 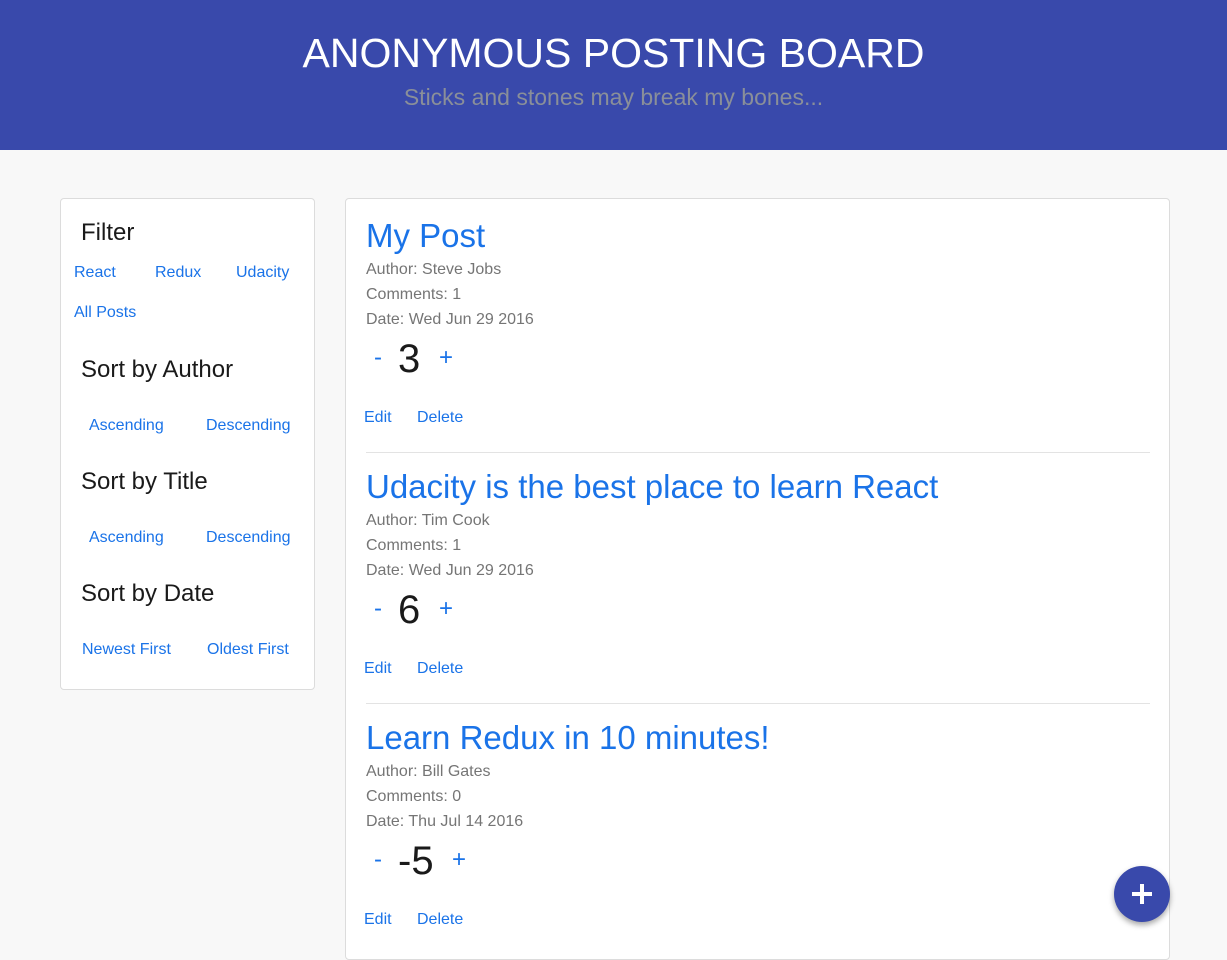 I want to click on sort-author-heading: Sort by Author, so click(x=157, y=369).